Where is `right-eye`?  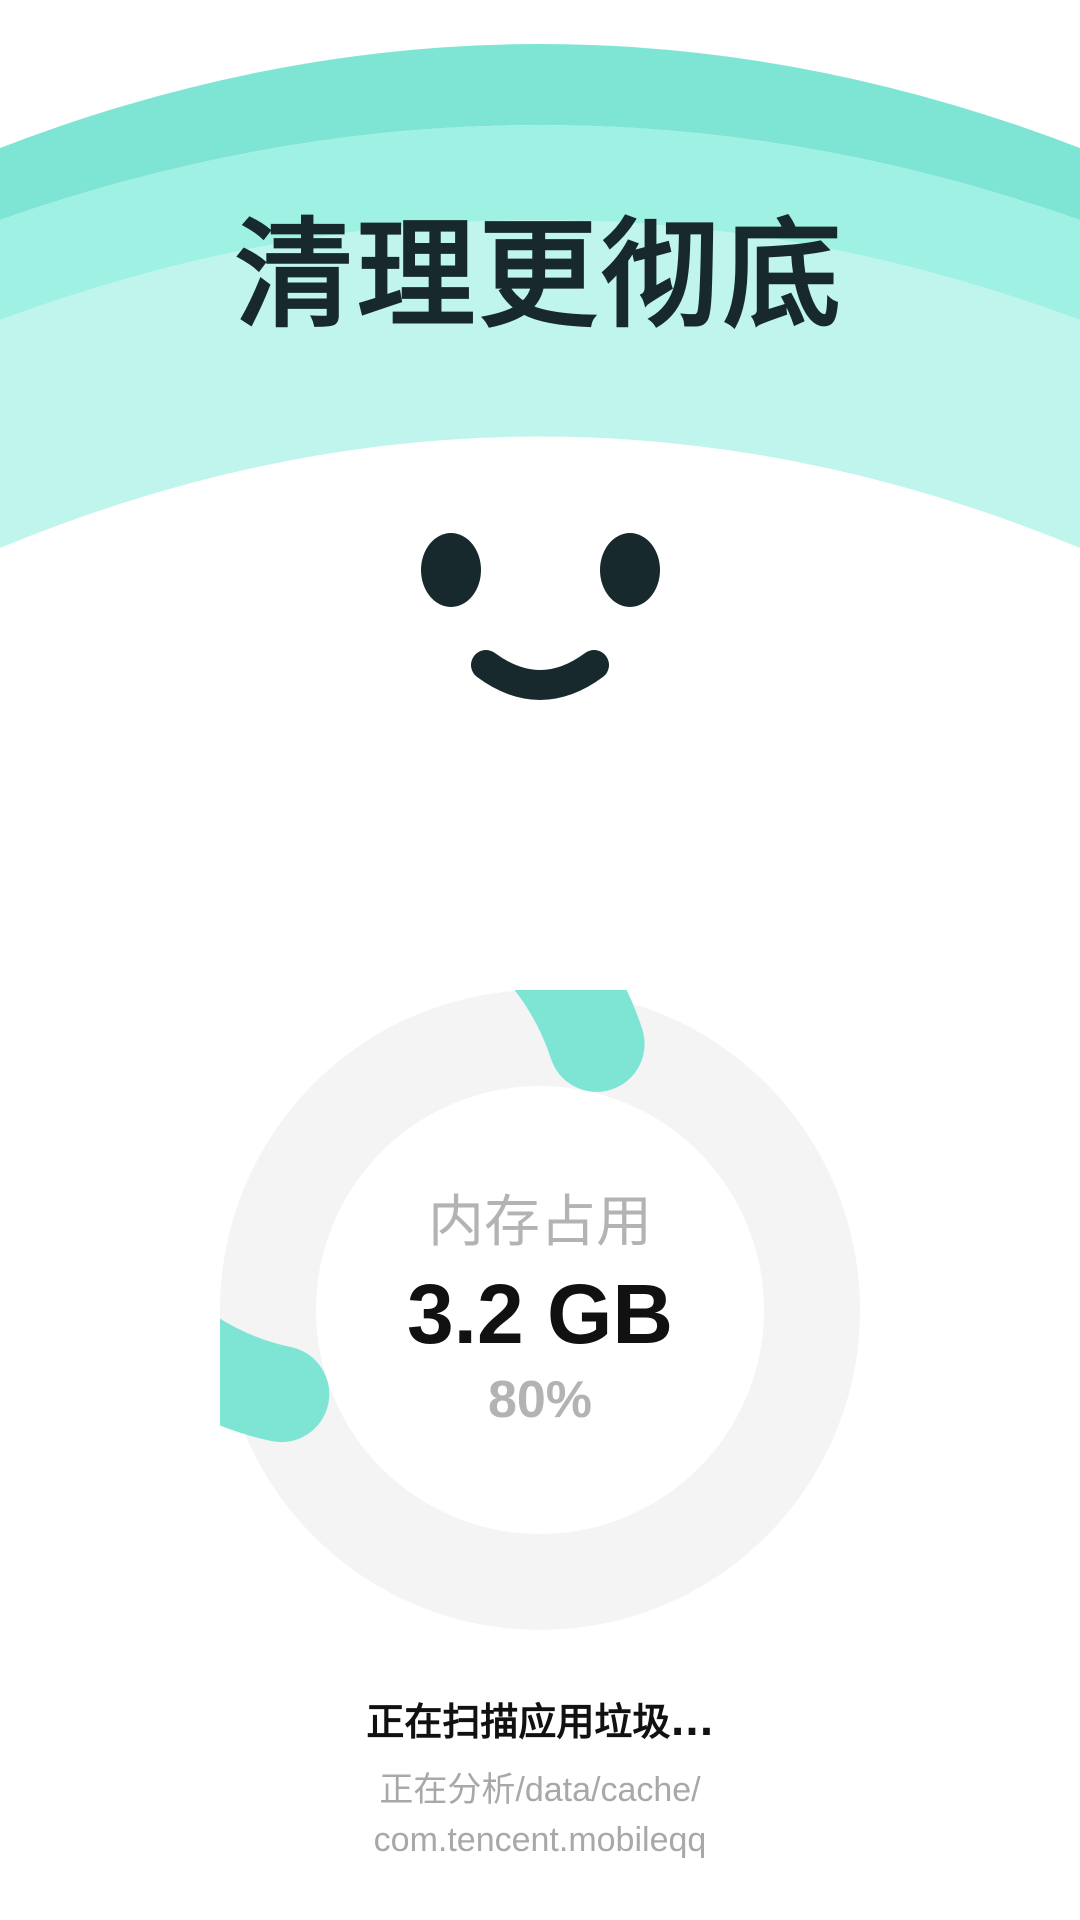
right-eye is located at coordinates (630, 570).